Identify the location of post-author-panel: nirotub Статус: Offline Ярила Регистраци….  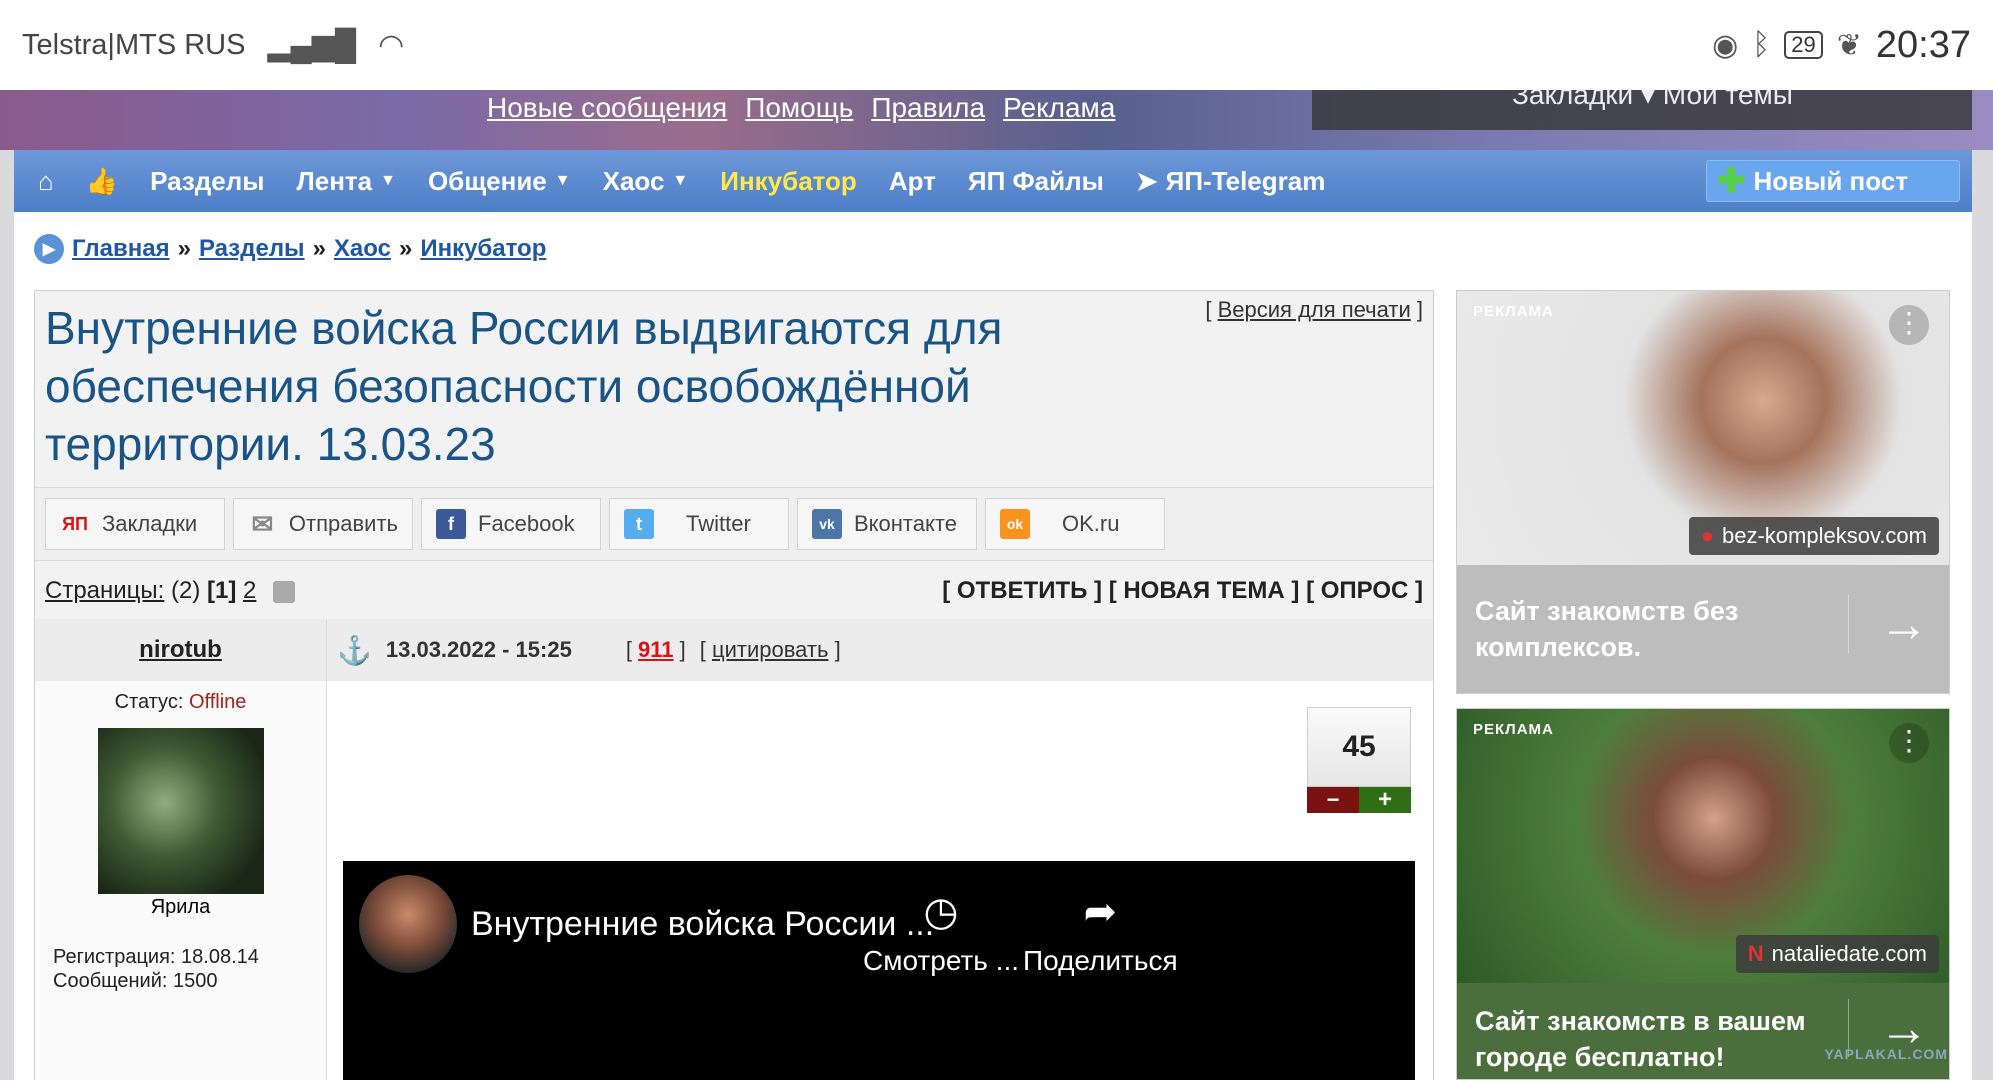
(181, 849).